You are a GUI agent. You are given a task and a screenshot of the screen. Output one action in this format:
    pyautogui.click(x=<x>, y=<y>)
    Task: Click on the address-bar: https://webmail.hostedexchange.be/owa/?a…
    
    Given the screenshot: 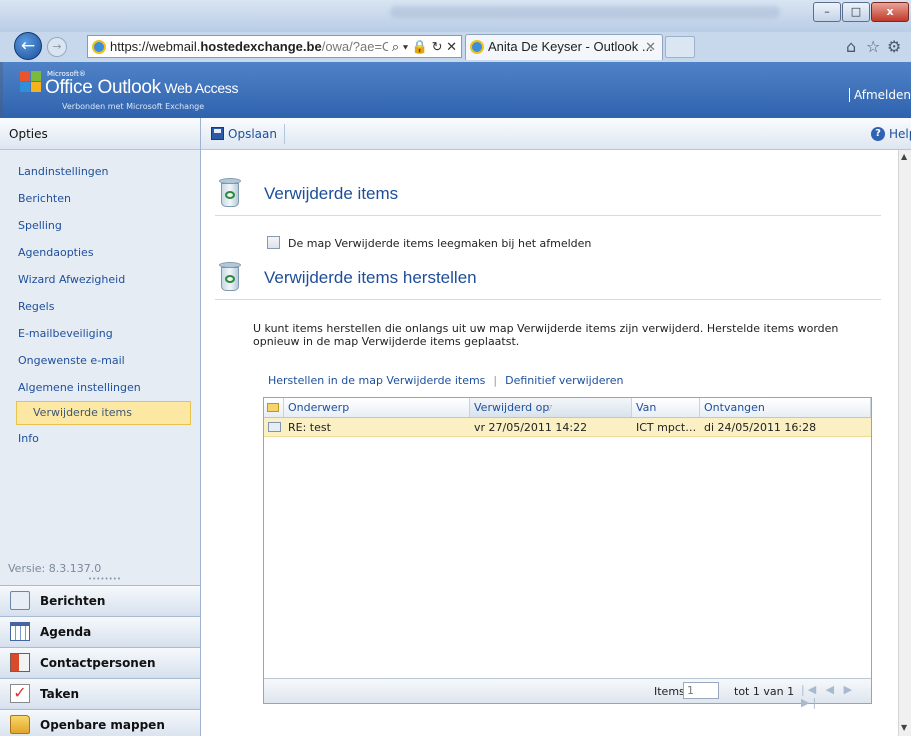 What is the action you would take?
    pyautogui.click(x=274, y=46)
    